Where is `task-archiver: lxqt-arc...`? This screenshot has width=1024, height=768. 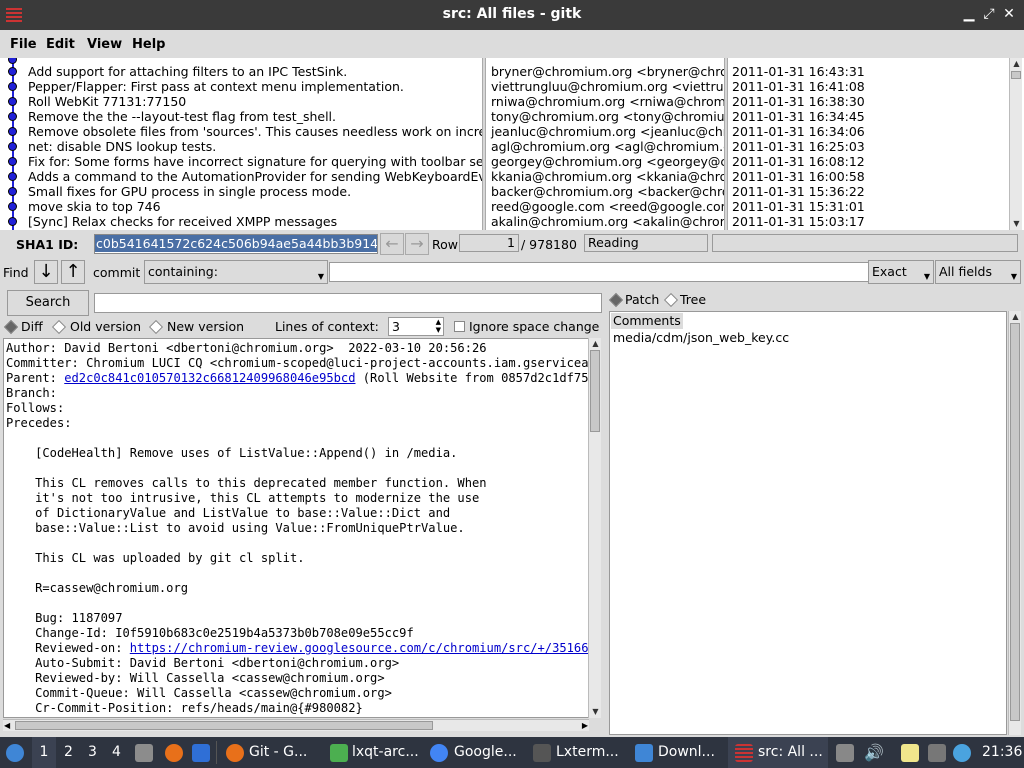
task-archiver: lxqt-arc... is located at coordinates (385, 752).